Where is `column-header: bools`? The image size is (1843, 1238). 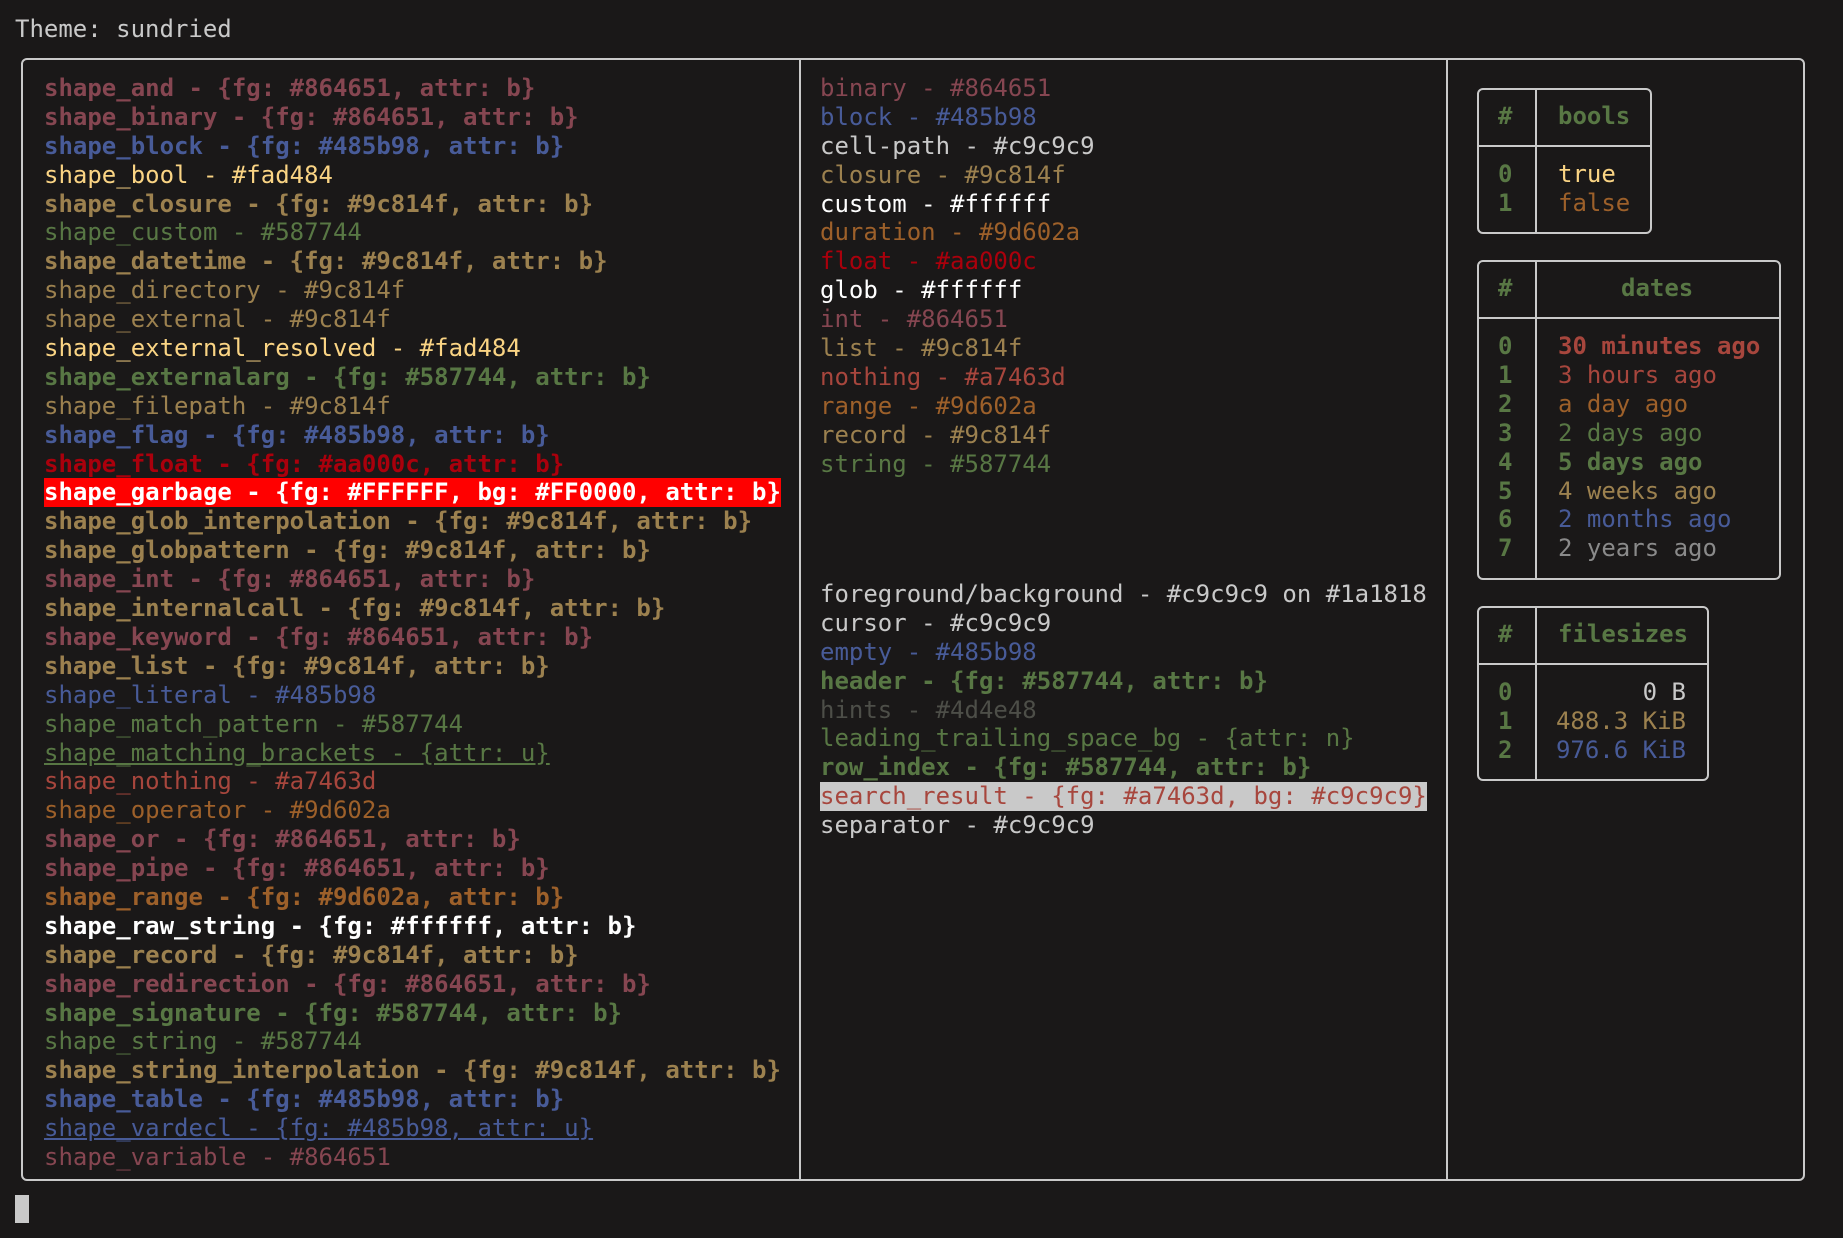 column-header: bools is located at coordinates (1594, 116).